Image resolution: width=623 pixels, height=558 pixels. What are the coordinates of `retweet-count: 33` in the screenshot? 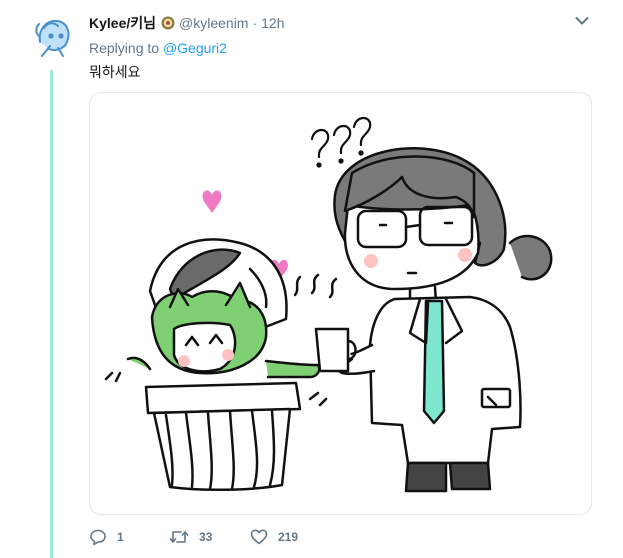 It's located at (206, 537).